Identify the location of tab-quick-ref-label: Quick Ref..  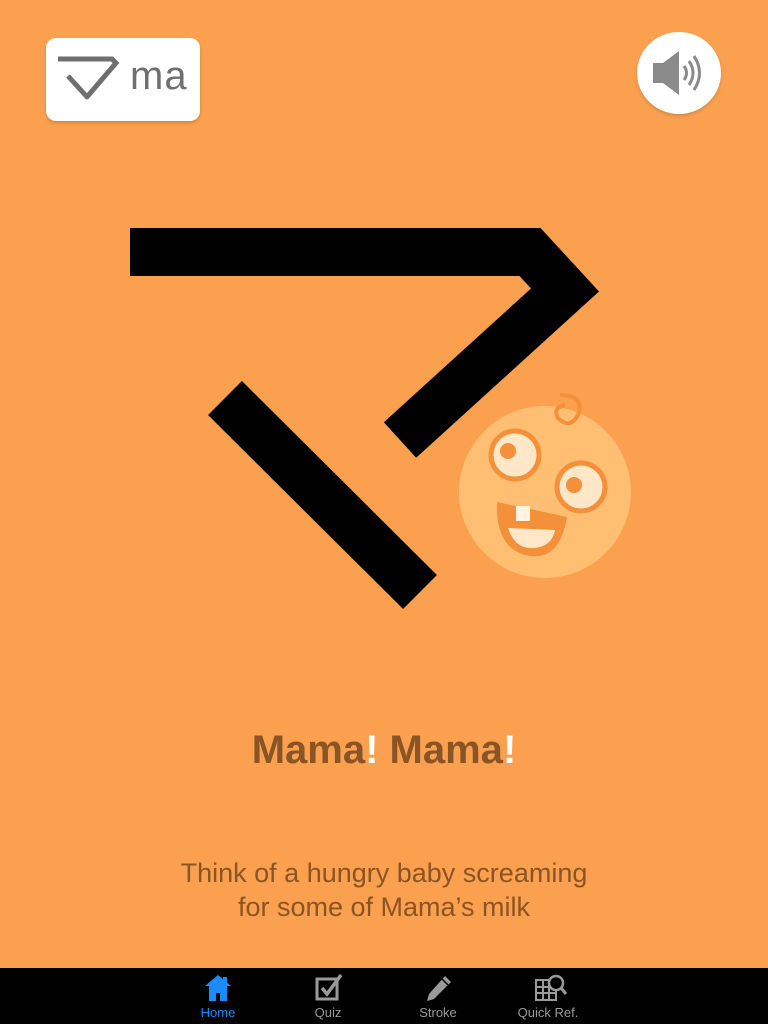
(548, 1012).